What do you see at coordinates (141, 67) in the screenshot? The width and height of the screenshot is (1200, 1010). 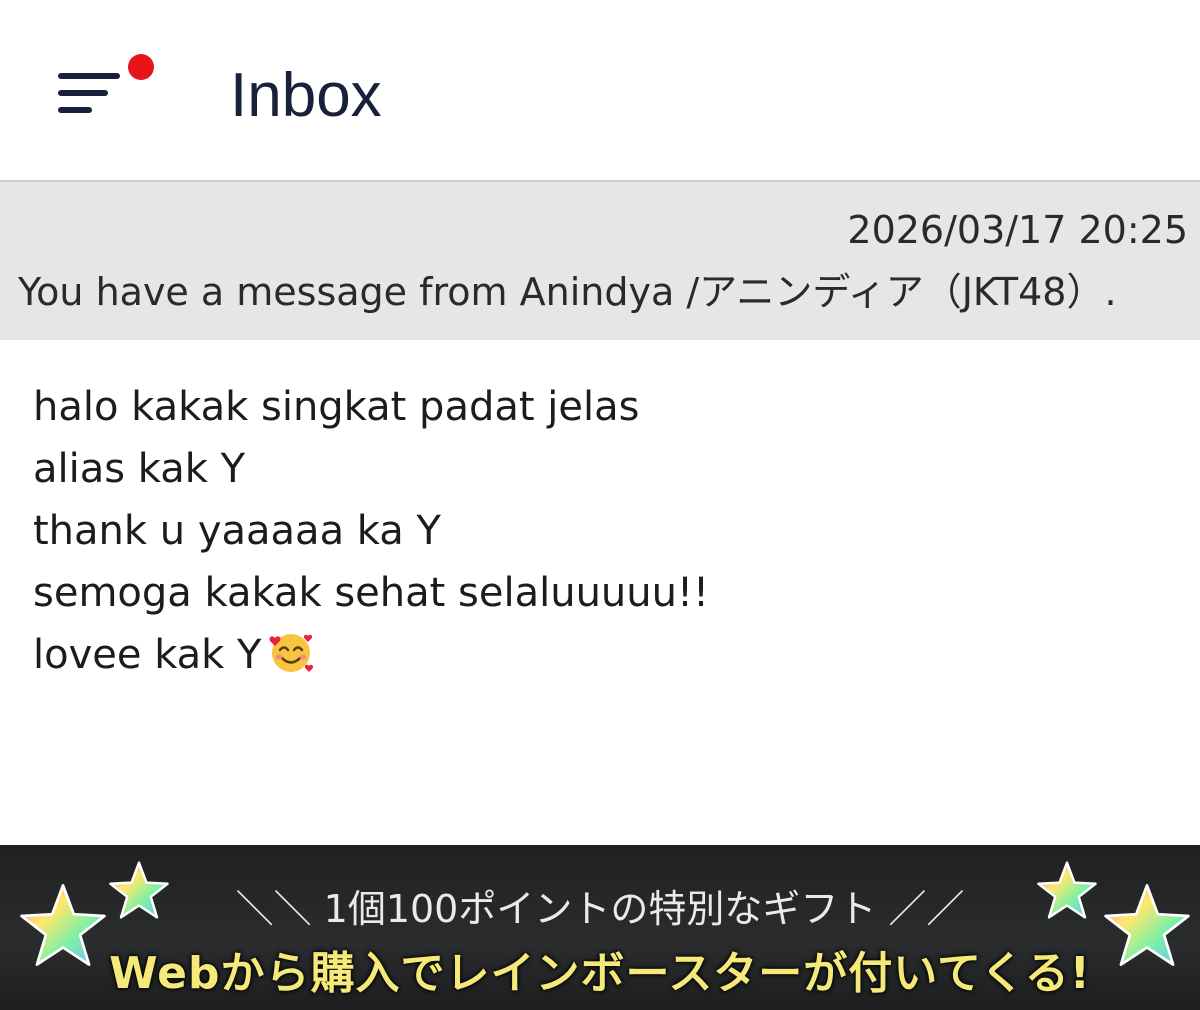 I see `notification-dot` at bounding box center [141, 67].